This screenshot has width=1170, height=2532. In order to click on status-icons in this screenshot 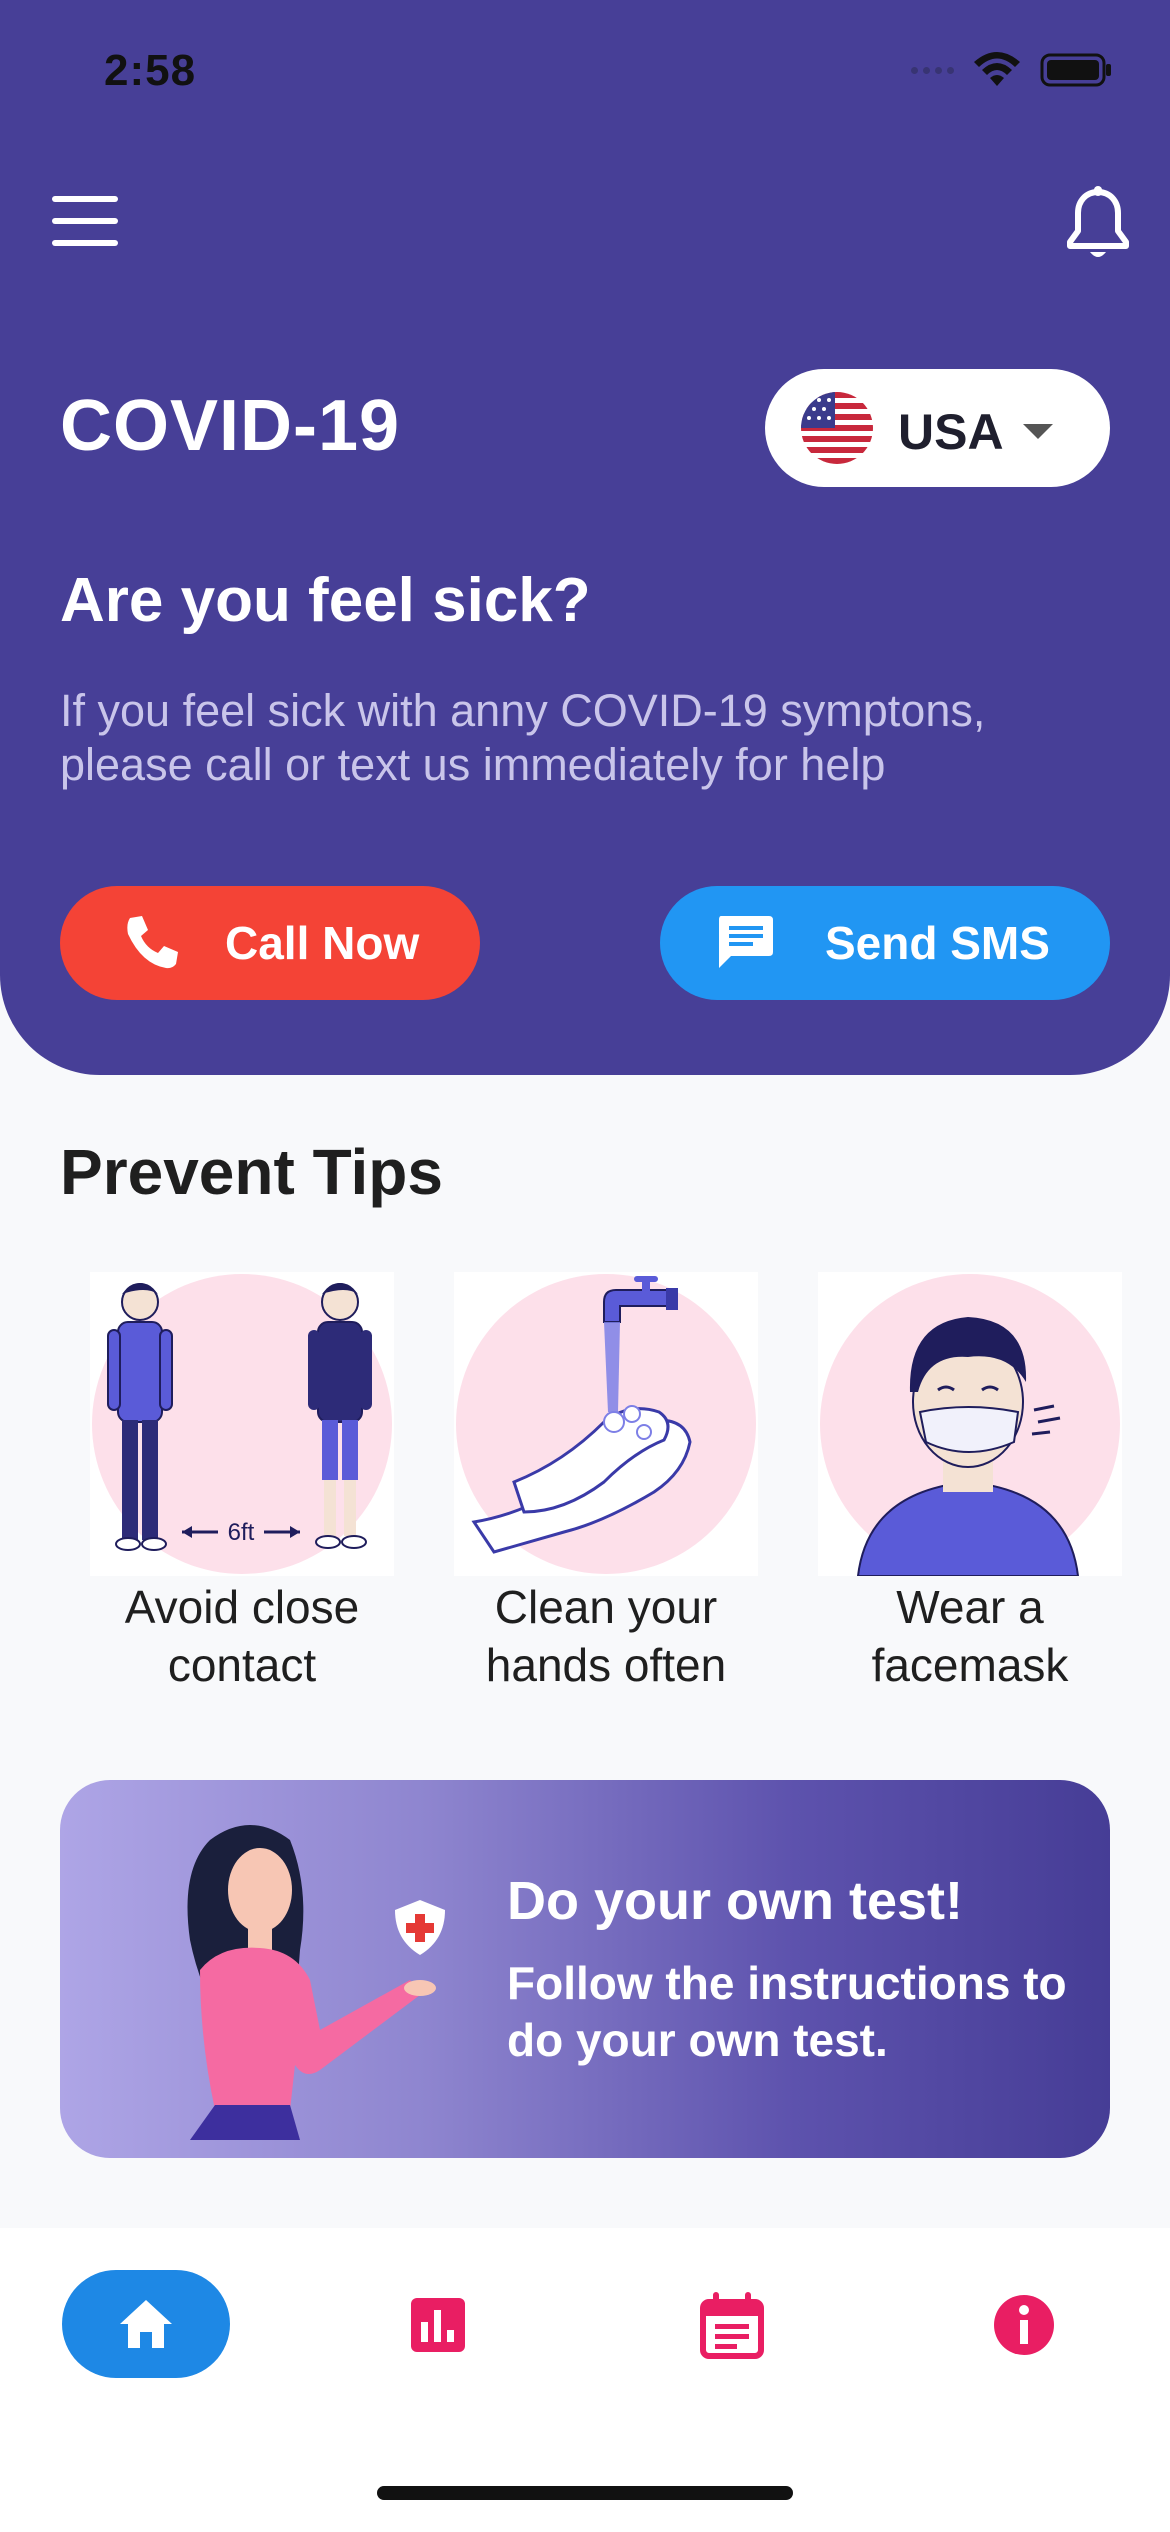, I will do `click(1012, 70)`.